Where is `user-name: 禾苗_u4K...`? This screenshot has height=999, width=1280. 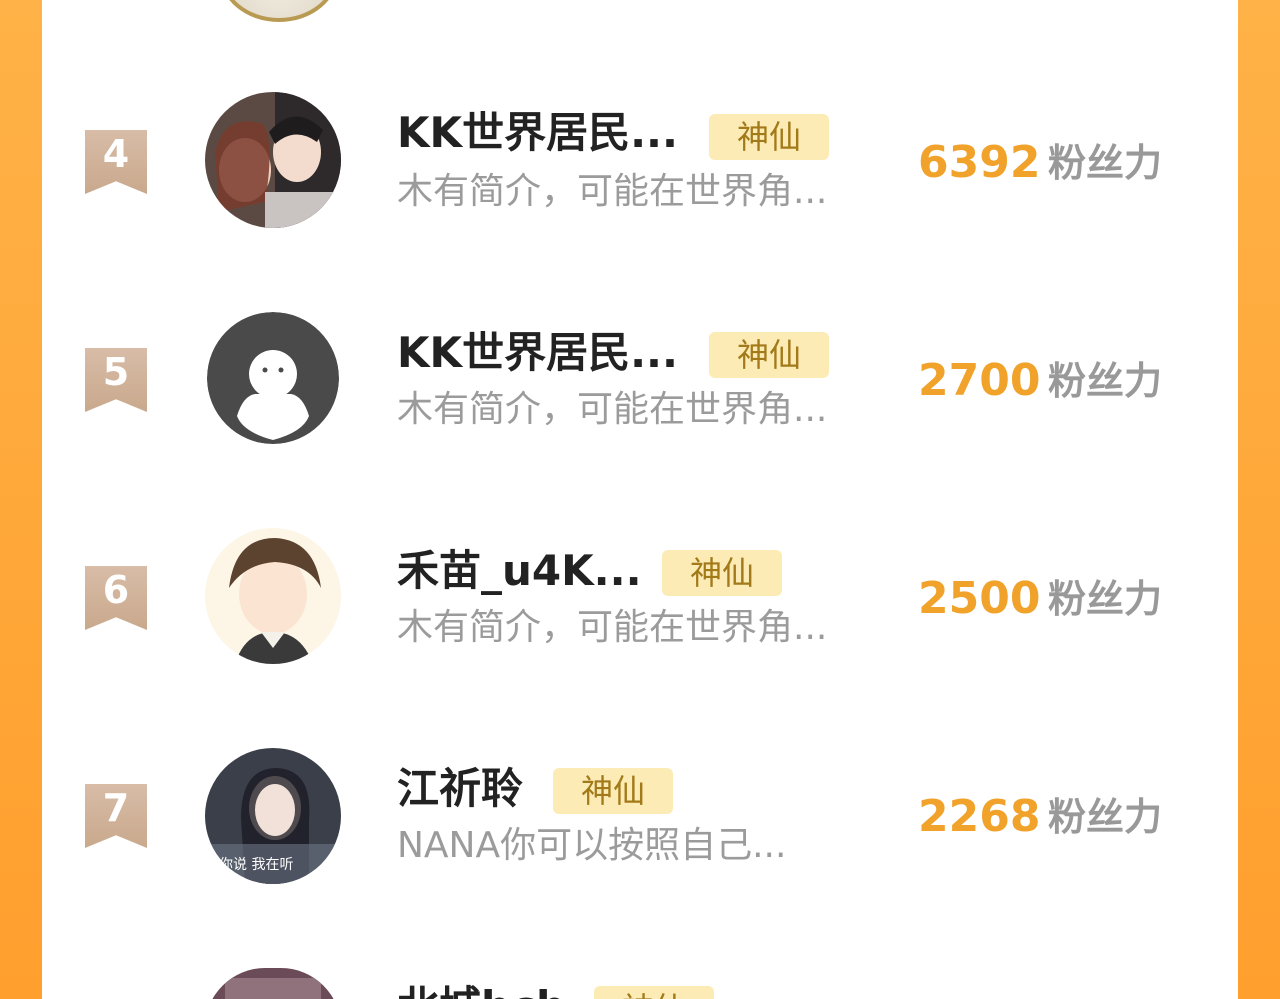 user-name: 禾苗_u4K... is located at coordinates (519, 571).